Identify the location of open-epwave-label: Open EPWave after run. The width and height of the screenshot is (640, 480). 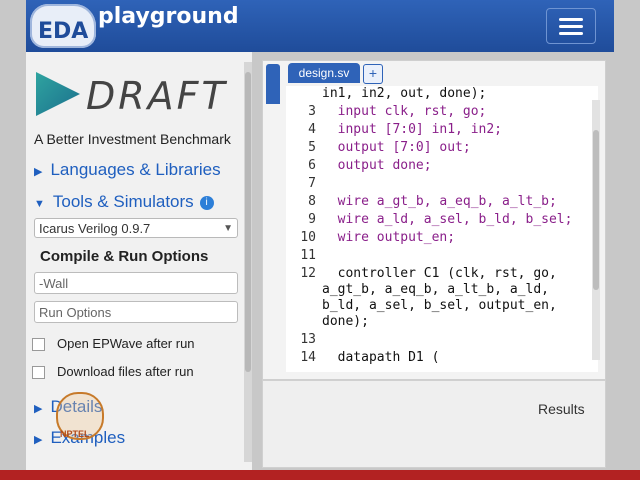
(126, 343).